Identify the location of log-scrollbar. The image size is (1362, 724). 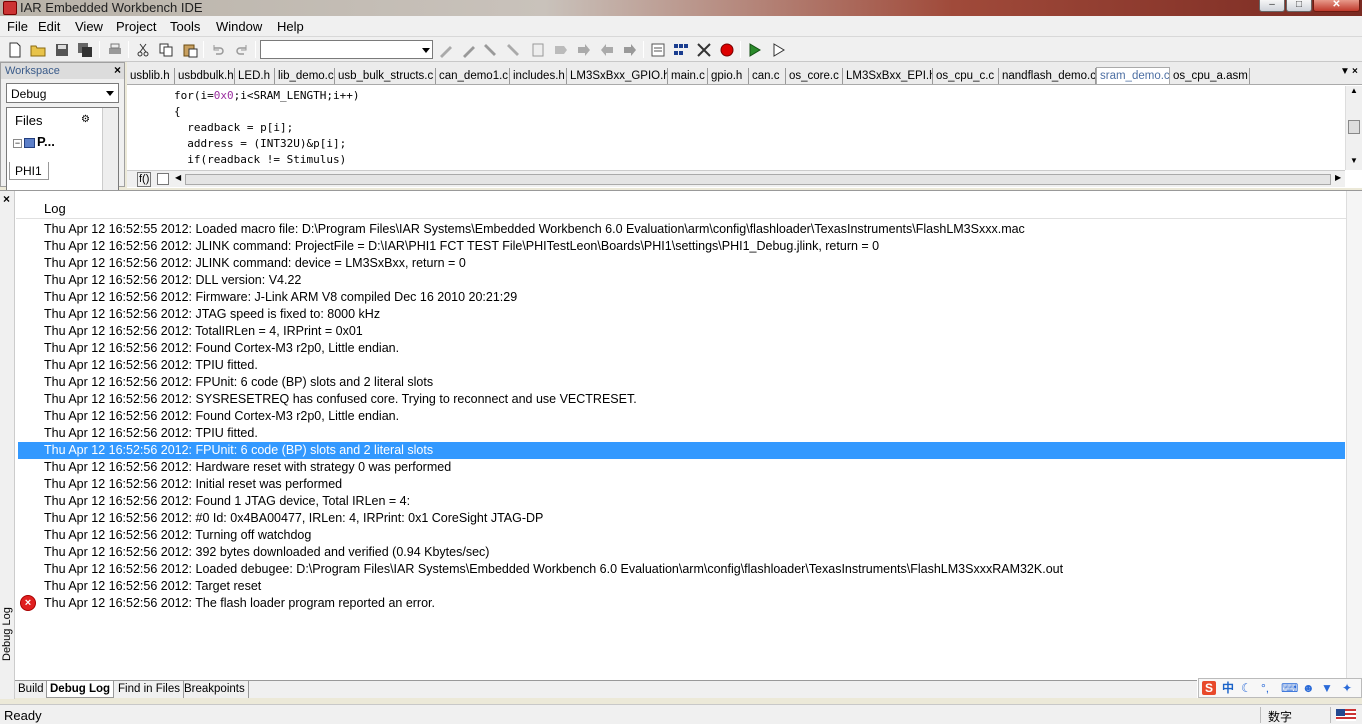
(1354, 436).